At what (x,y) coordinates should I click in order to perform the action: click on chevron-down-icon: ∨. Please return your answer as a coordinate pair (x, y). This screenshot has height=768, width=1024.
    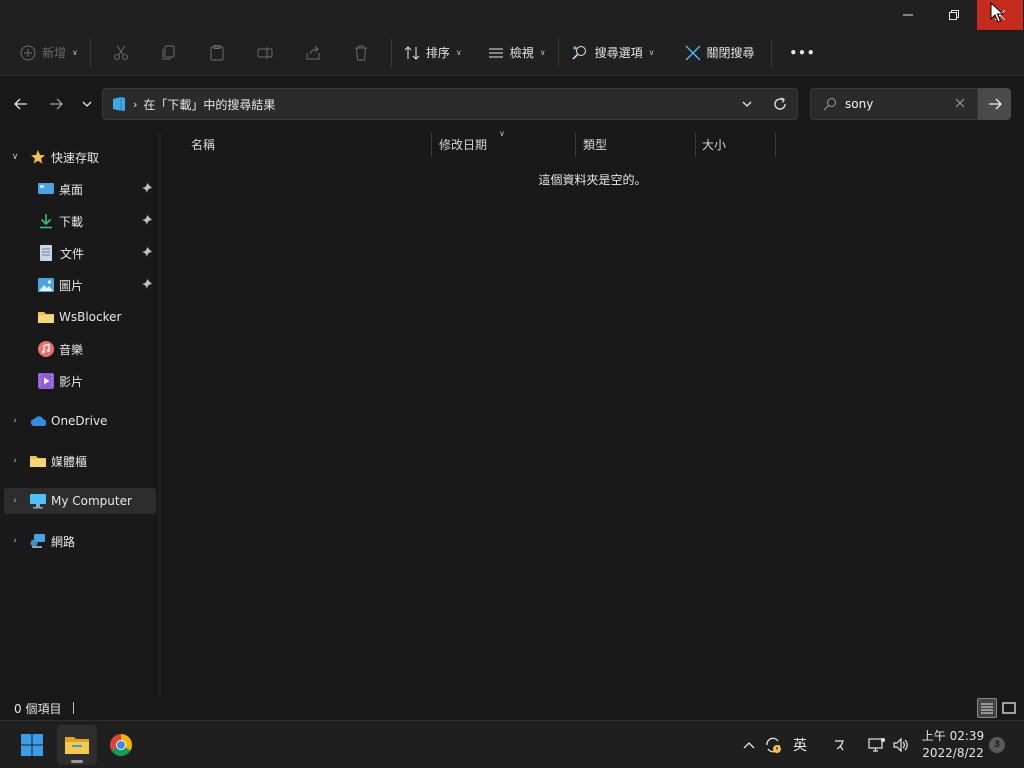
    Looking at the image, I should click on (75, 52).